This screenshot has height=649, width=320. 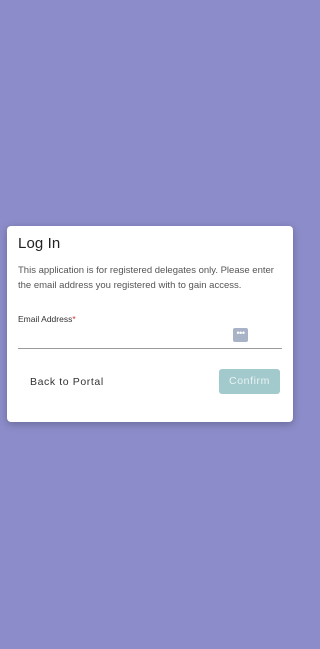 I want to click on email-field-label: Email Address*, so click(x=47, y=319).